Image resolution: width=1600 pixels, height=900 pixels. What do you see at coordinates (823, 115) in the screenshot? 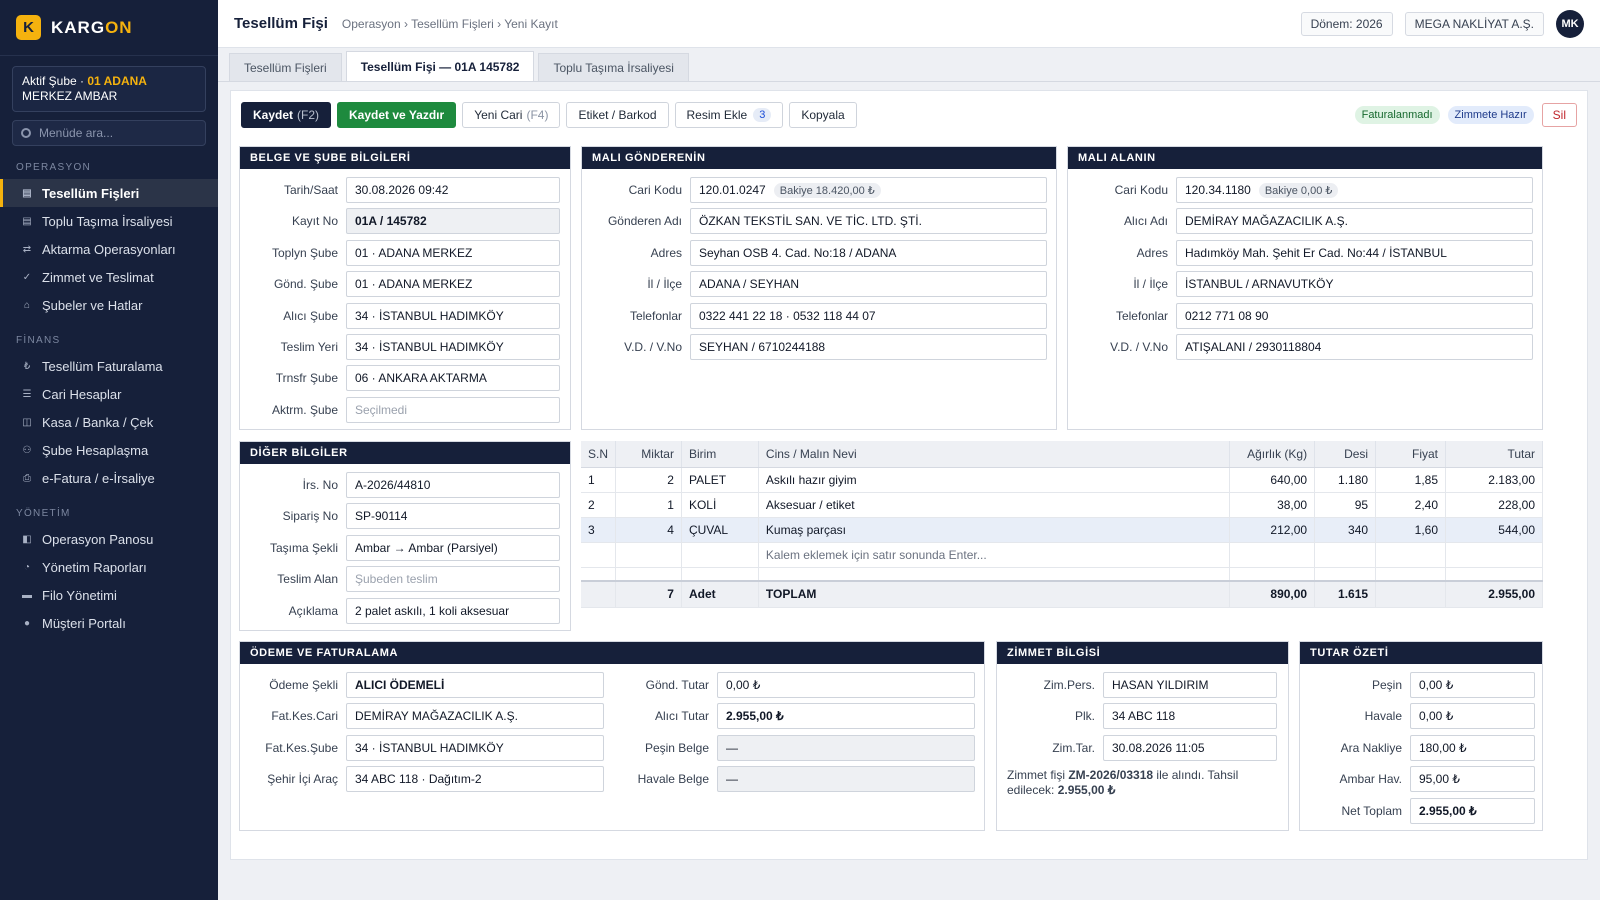
I see `copy-button: Kopyala` at bounding box center [823, 115].